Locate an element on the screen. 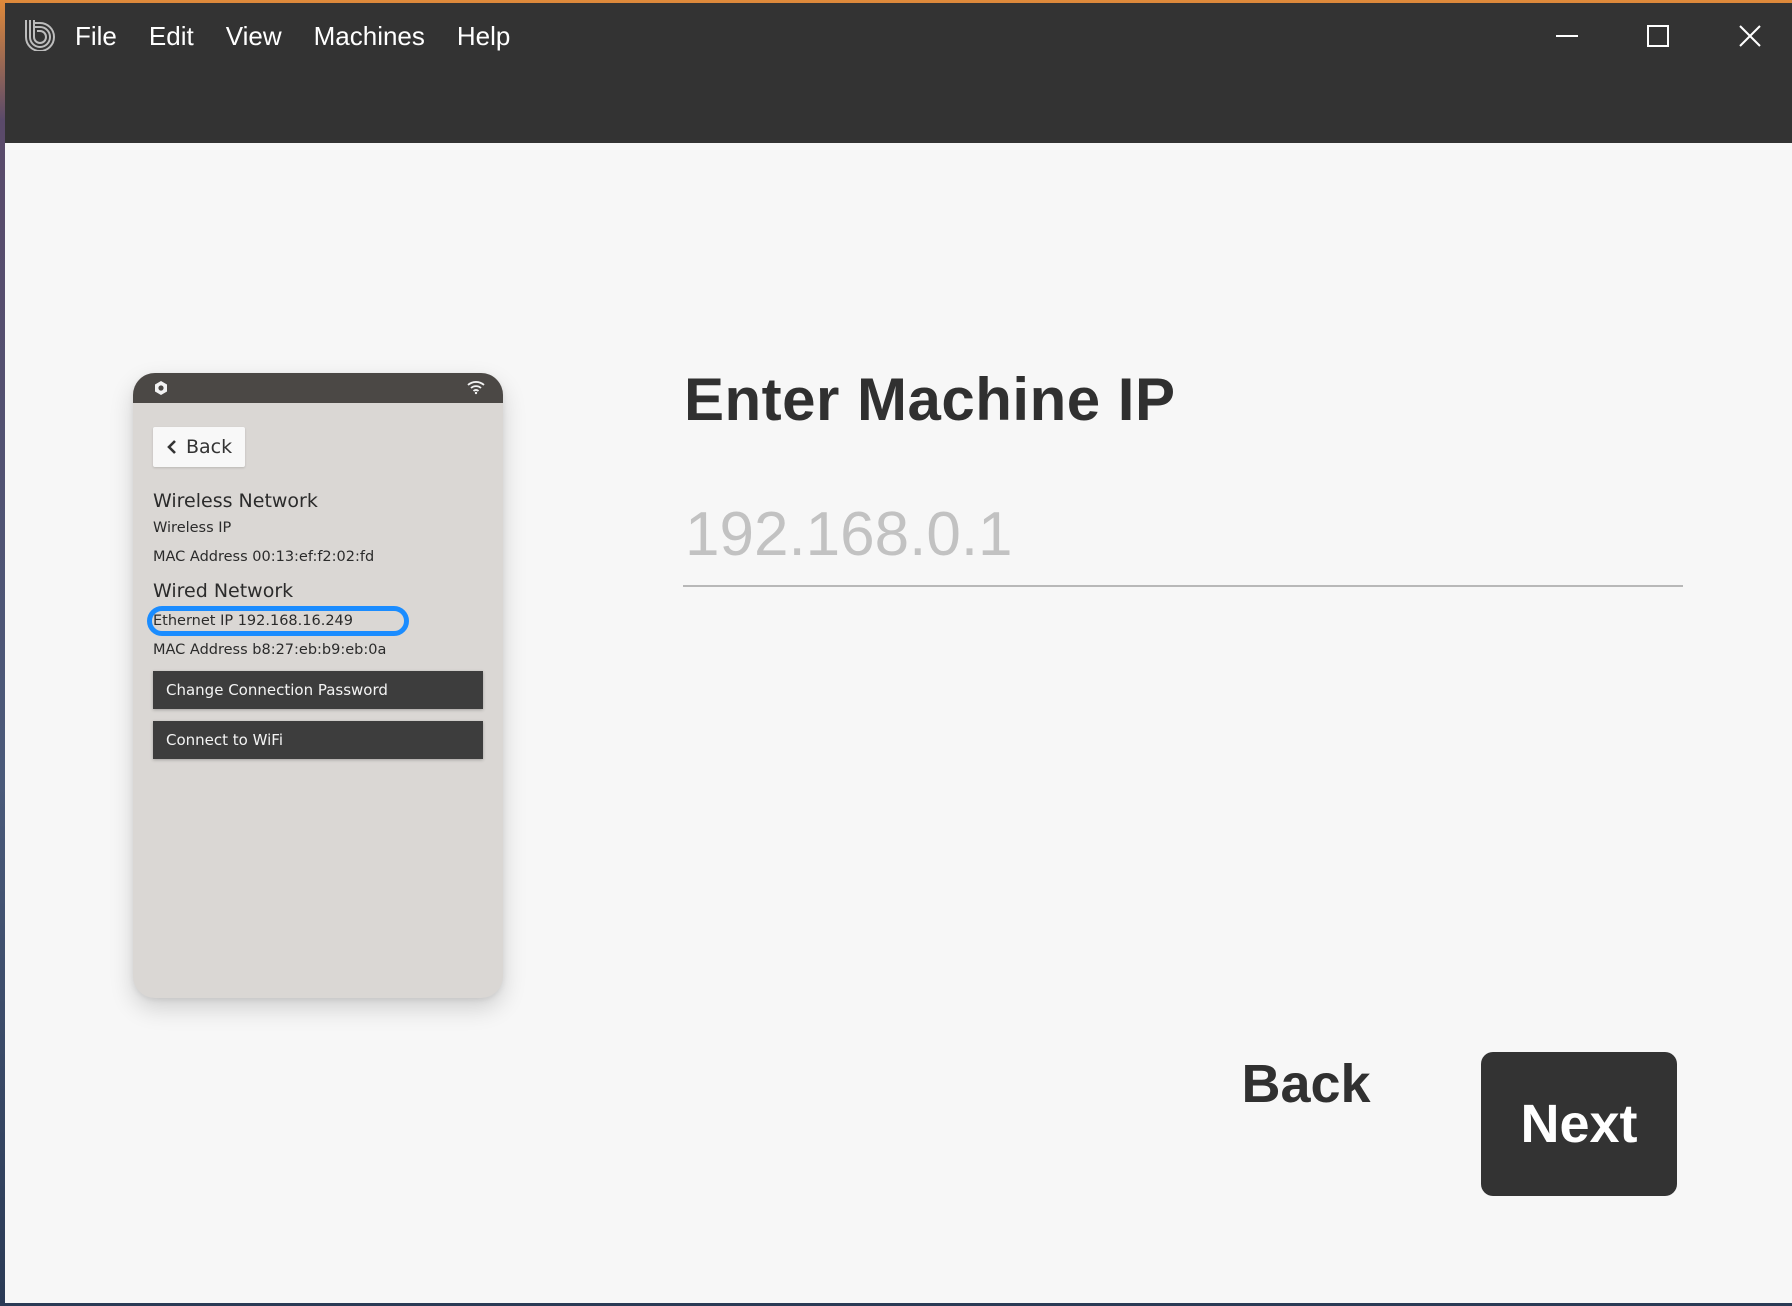 The height and width of the screenshot is (1306, 1792). machine-ip-input is located at coordinates (1183, 535).